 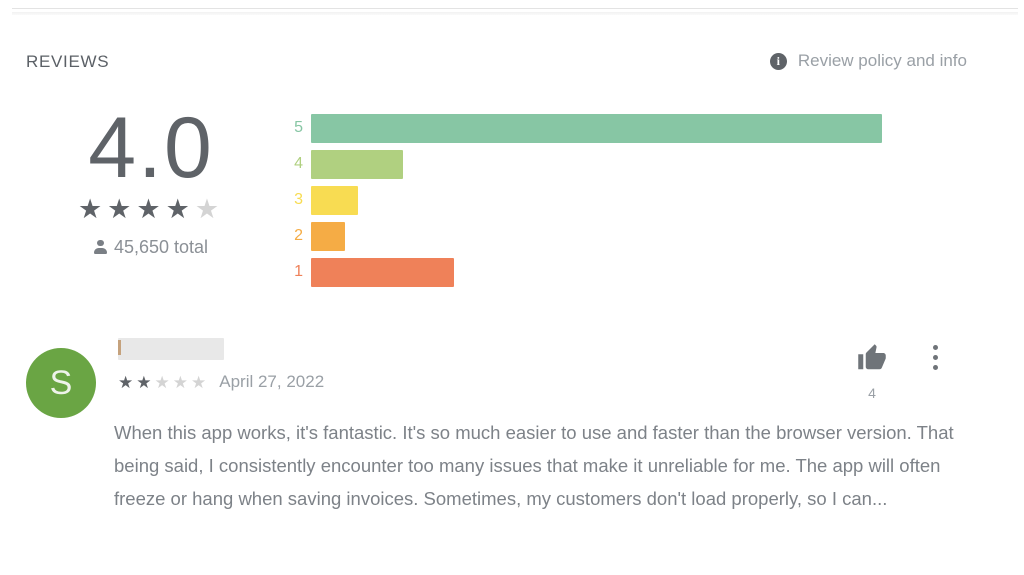 I want to click on histogram-row-4: 4, so click(x=591, y=164).